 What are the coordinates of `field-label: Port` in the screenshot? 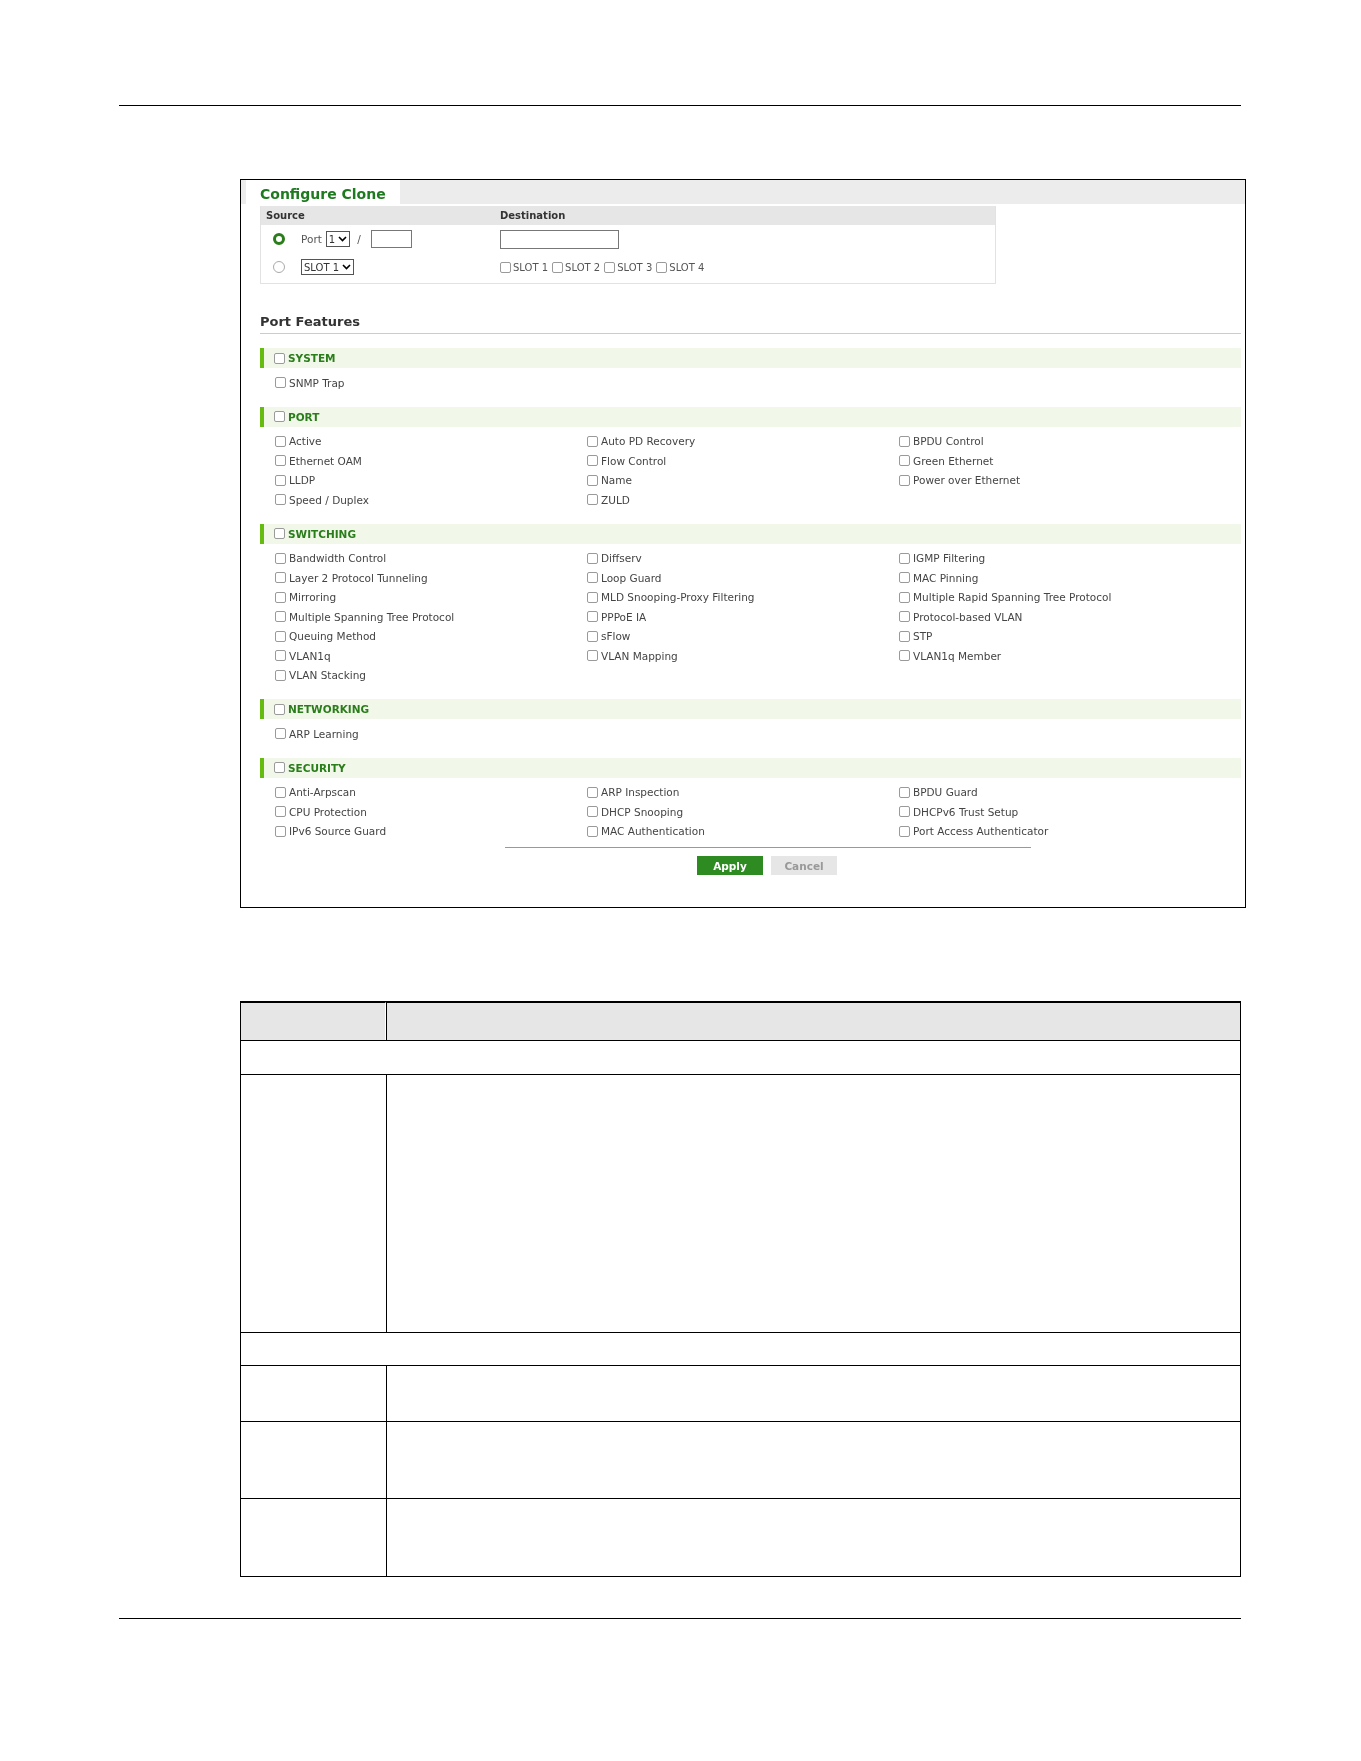 It's located at (311, 239).